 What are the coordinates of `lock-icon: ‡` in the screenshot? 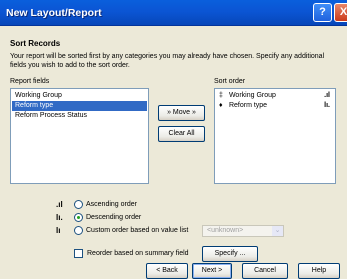 It's located at (221, 95).